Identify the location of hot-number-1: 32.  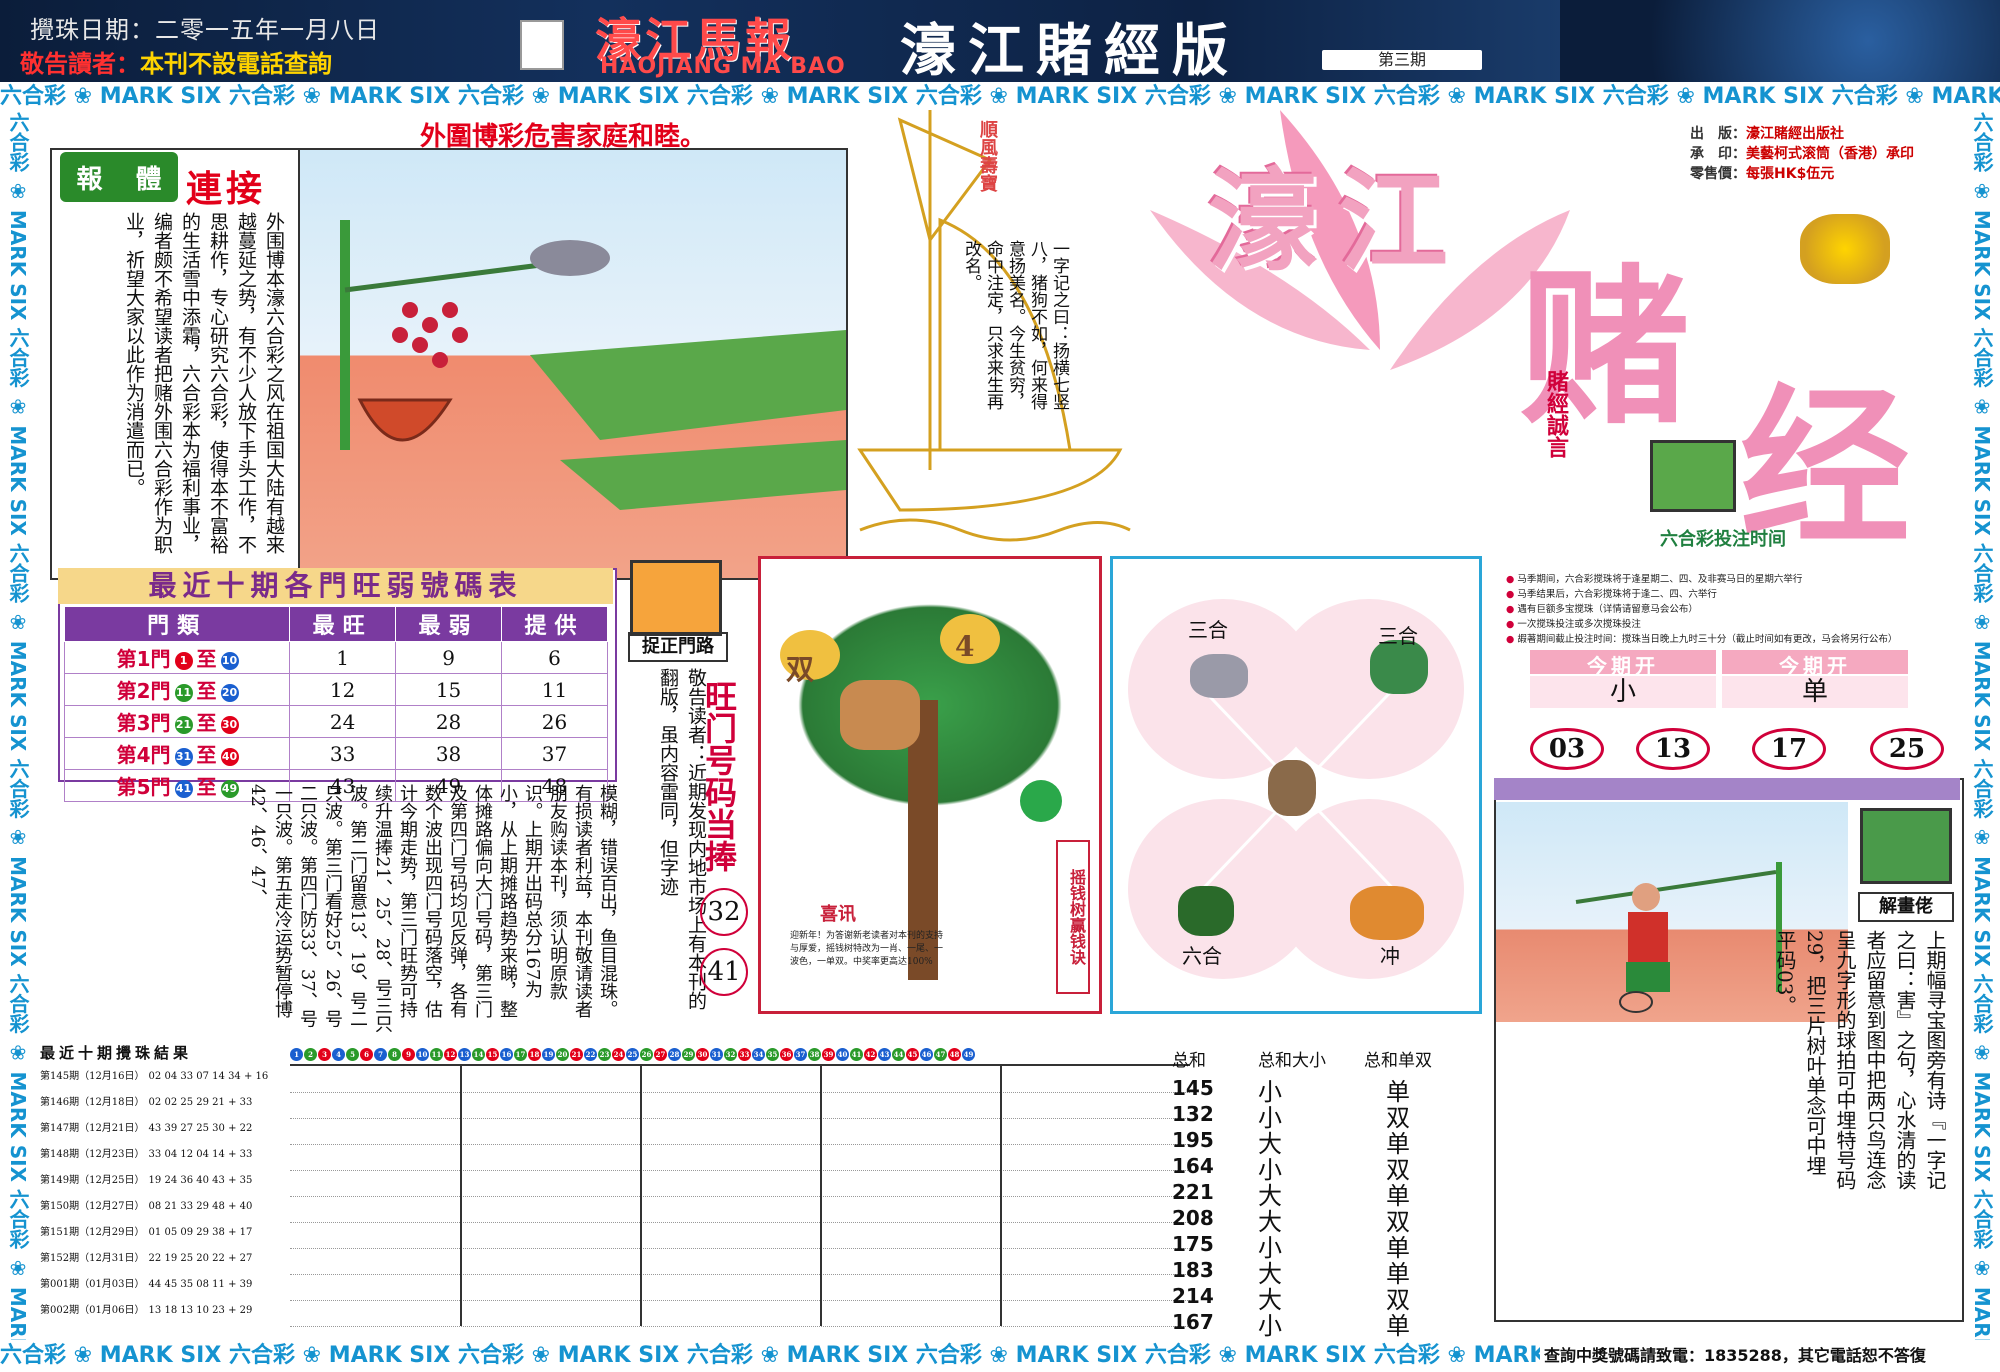
(724, 912).